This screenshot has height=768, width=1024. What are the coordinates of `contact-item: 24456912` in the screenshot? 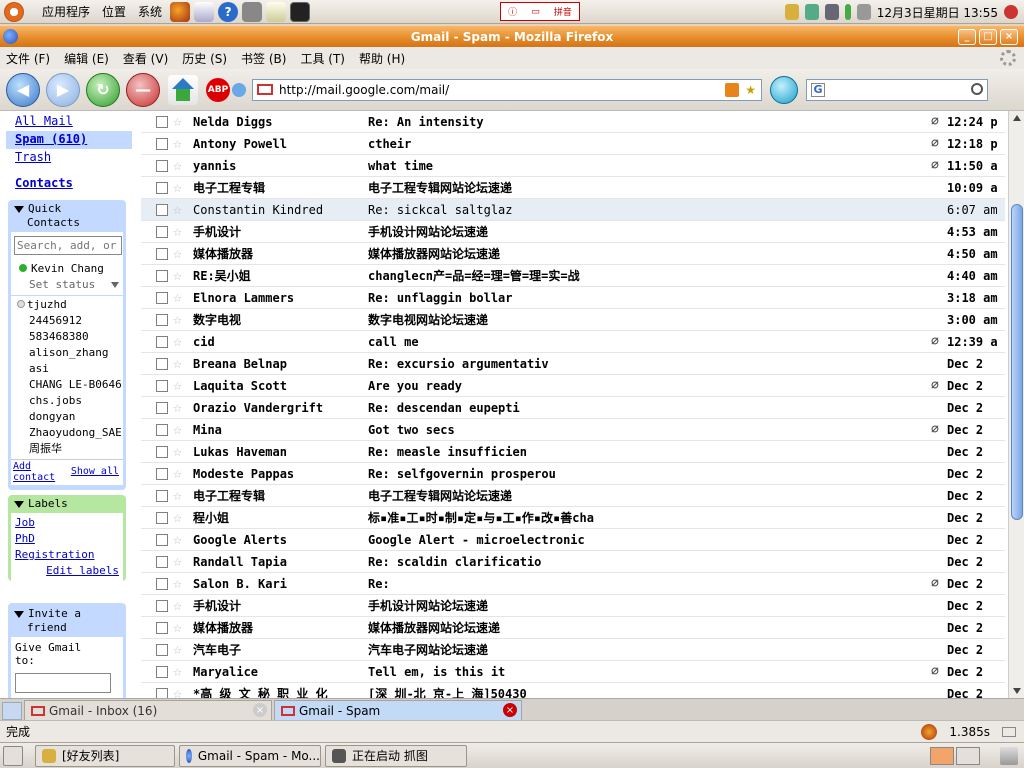 It's located at (67, 321).